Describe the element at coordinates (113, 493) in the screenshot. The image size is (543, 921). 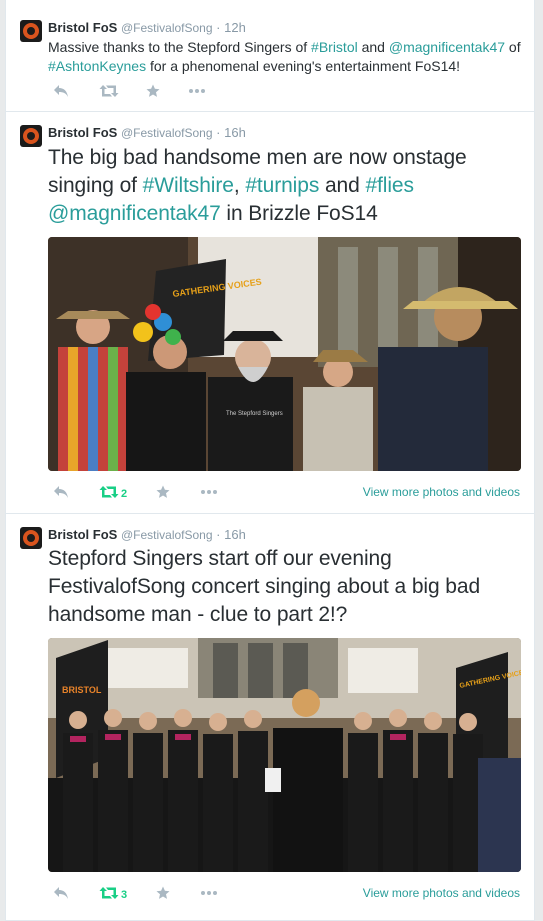
I see `retweet-icon: 2` at that location.